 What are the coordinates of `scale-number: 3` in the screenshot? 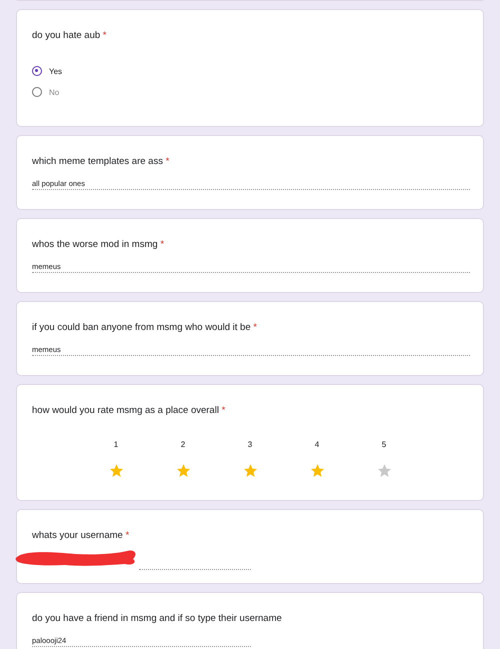 It's located at (250, 445).